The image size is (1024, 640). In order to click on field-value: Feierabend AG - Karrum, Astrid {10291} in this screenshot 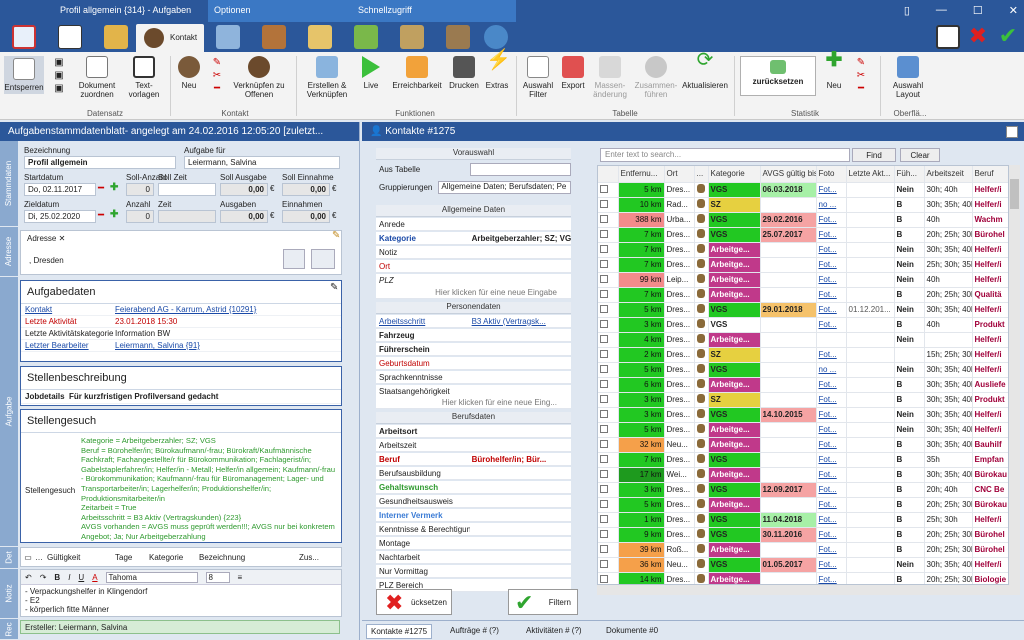, I will do `click(228, 309)`.